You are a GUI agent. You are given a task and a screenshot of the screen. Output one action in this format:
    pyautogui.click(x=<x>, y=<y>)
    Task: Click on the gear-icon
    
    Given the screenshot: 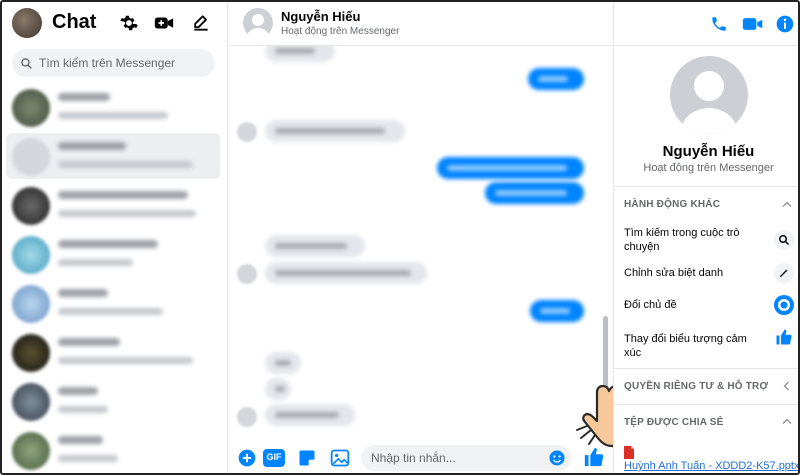 What is the action you would take?
    pyautogui.click(x=129, y=23)
    